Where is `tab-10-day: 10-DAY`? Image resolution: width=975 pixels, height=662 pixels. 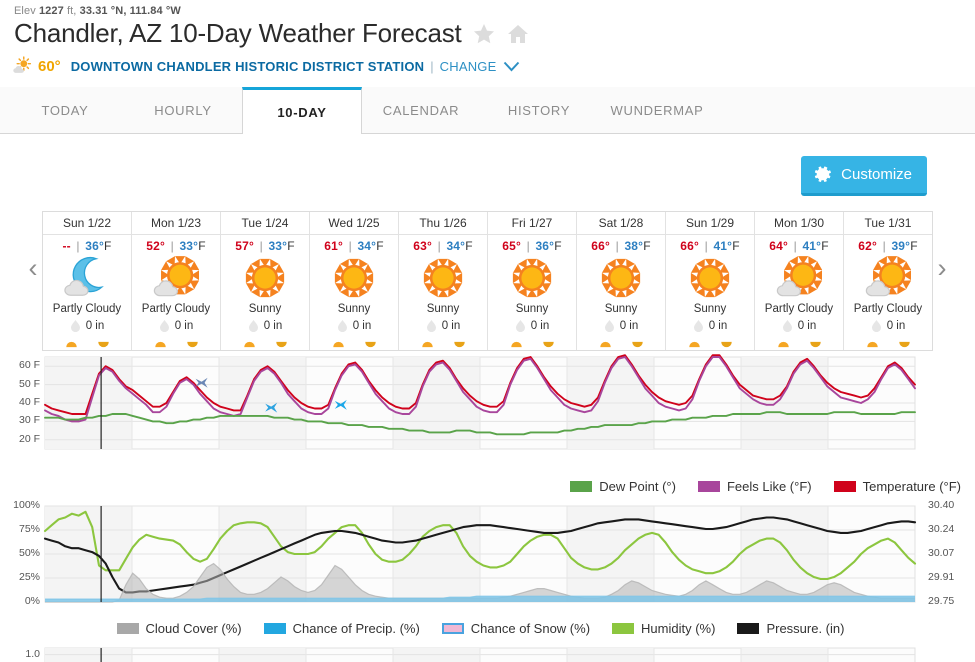 tab-10-day: 10-DAY is located at coordinates (302, 110).